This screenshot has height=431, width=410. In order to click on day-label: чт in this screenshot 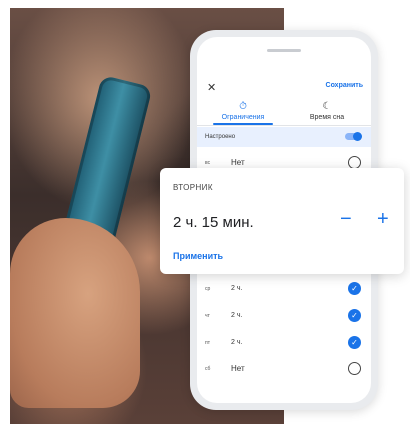, I will do `click(207, 316)`.